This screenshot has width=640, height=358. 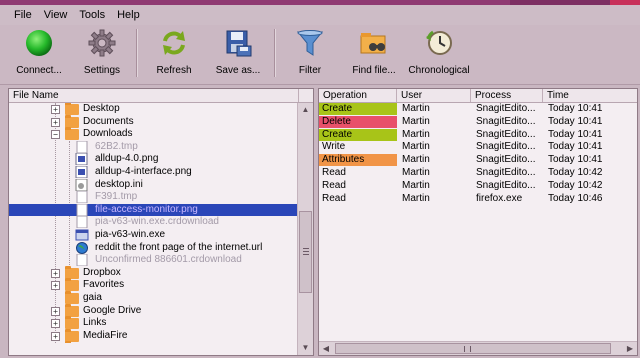 I want to click on operations-header: Operation User Process Time, so click(x=478, y=96).